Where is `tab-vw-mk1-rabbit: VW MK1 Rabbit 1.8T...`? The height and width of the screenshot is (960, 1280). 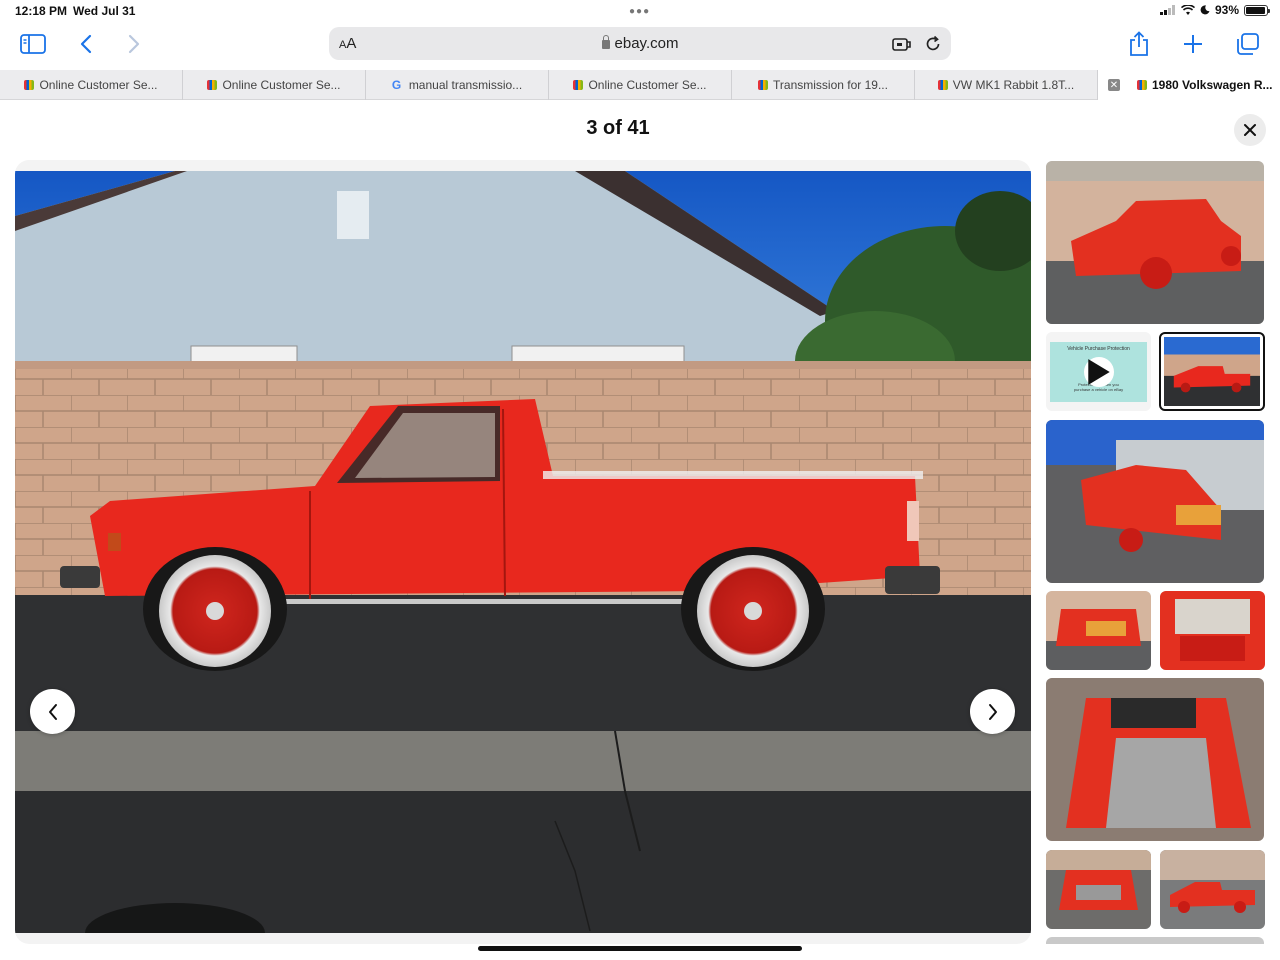 tab-vw-mk1-rabbit: VW MK1 Rabbit 1.8T... is located at coordinates (1006, 85).